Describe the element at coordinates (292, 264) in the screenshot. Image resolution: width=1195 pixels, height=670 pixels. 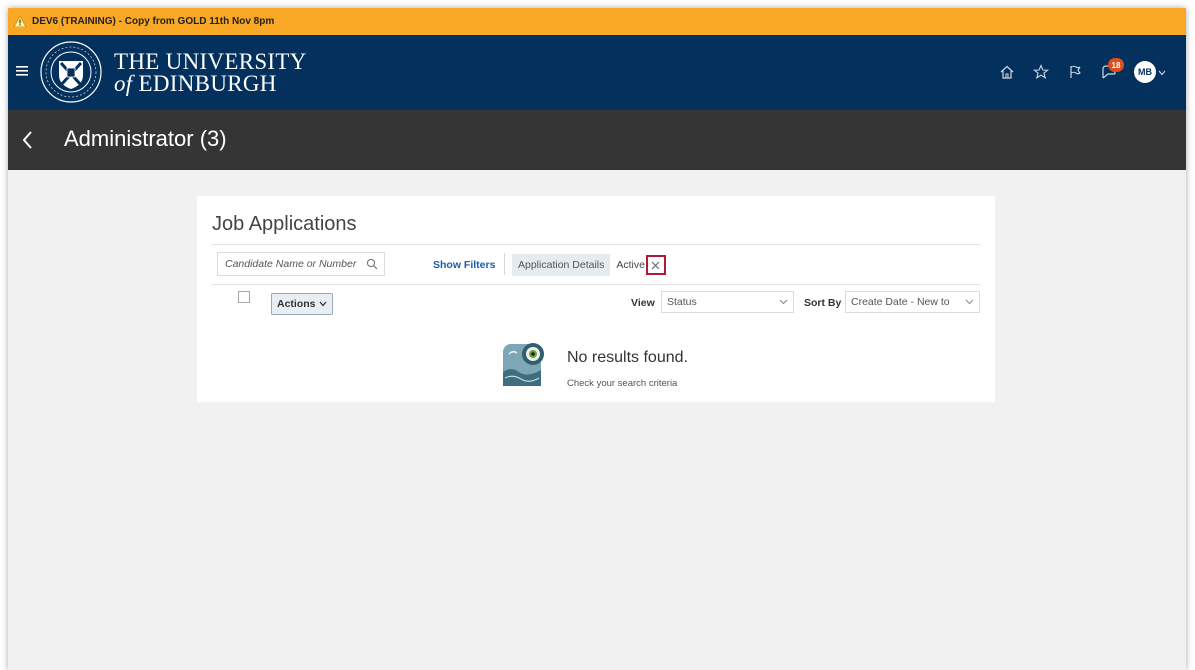
I see `candidate-search-input` at that location.